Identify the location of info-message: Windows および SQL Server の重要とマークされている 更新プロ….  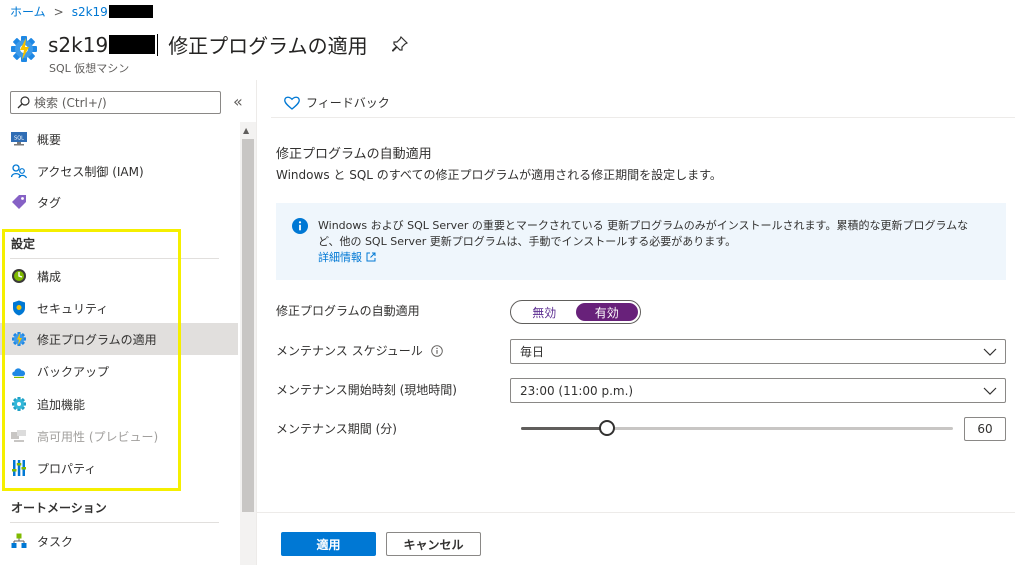
(643, 233).